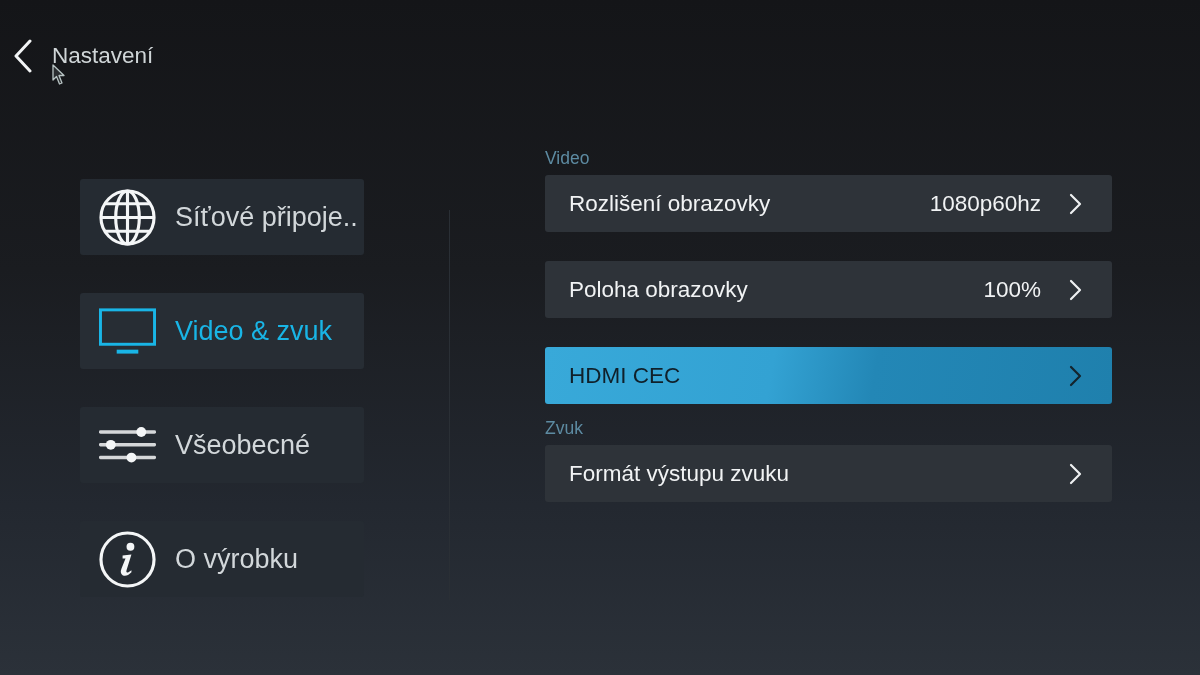  What do you see at coordinates (127, 445) in the screenshot?
I see `sliders-icon` at bounding box center [127, 445].